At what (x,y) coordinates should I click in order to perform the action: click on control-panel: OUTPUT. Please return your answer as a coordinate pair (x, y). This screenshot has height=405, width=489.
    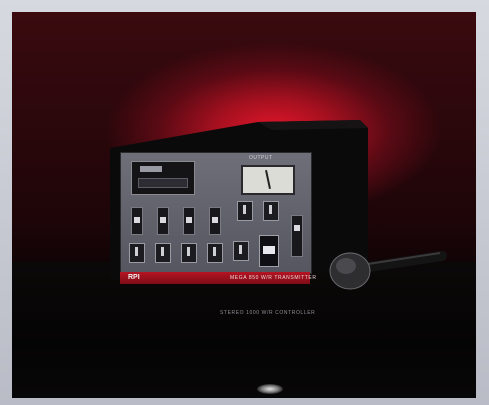
    Looking at the image, I should click on (216, 213).